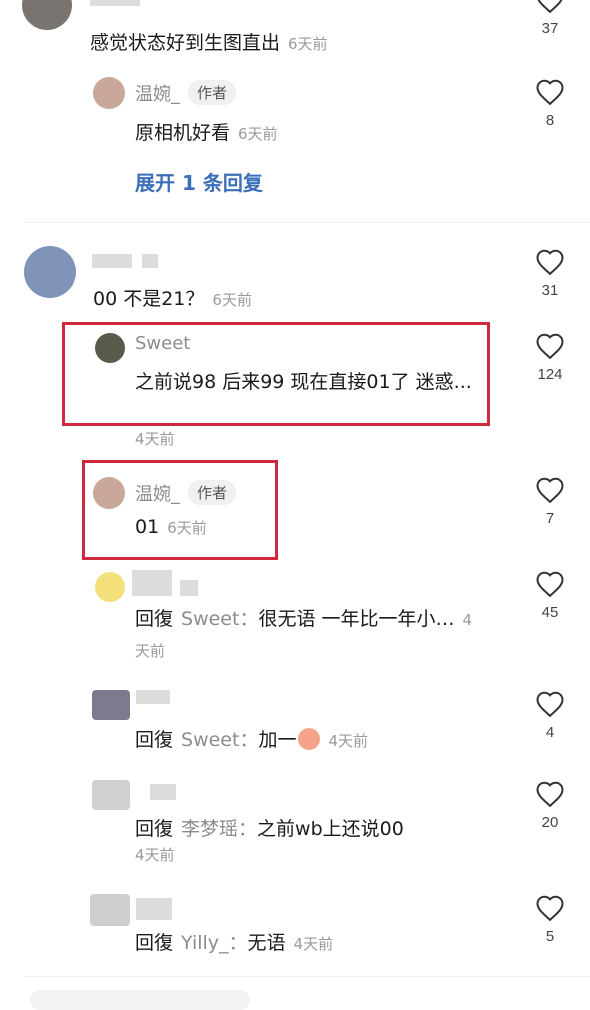 The image size is (590, 1010). Describe the element at coordinates (550, 822) in the screenshot. I see `like-count: 20` at that location.